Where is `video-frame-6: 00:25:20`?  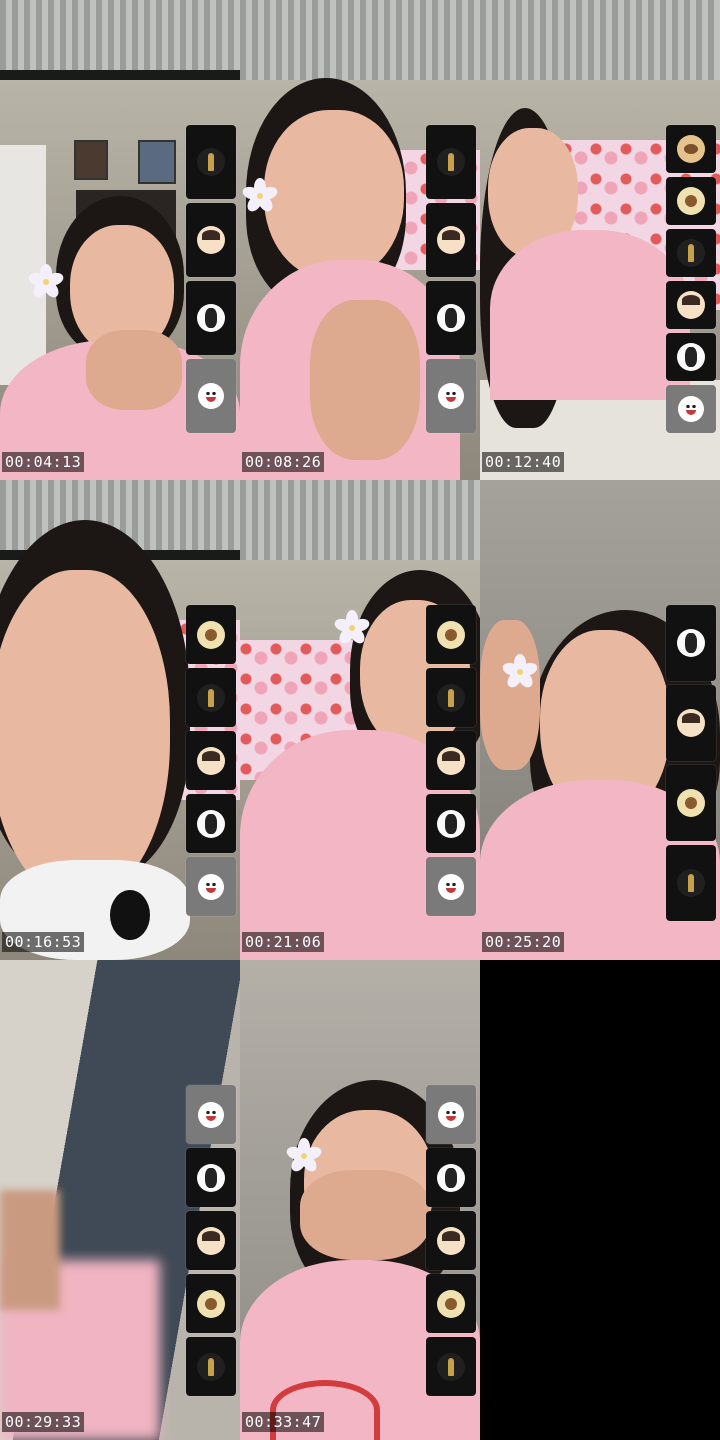
video-frame-6: 00:25:20 is located at coordinates (600, 720).